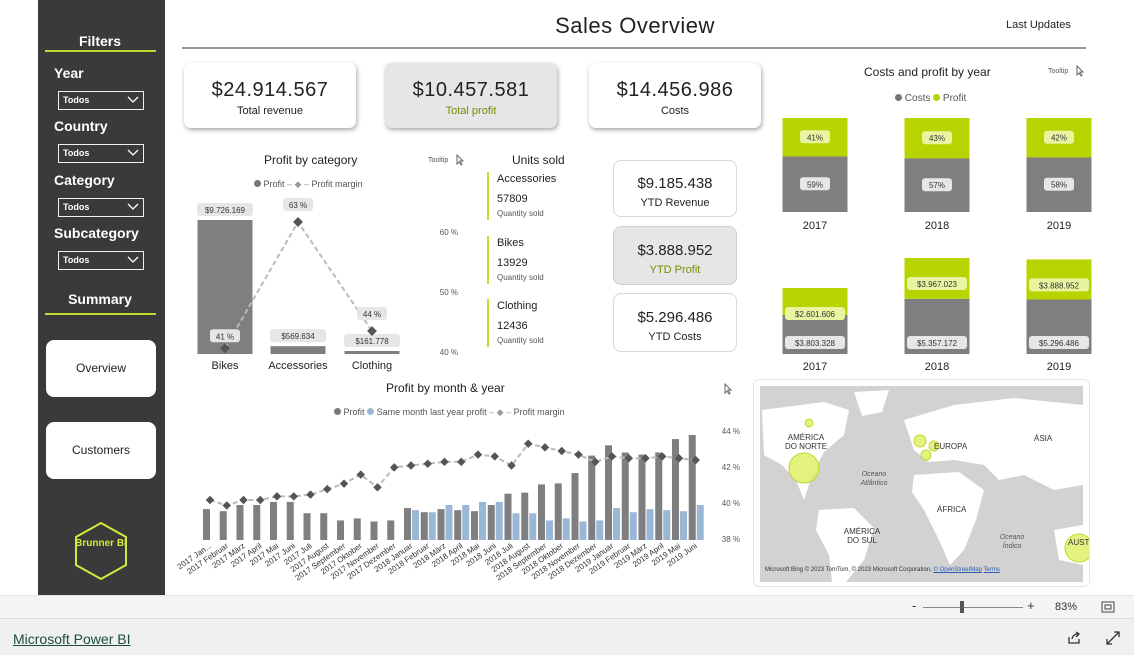  I want to click on zoom-out-button: -, so click(914, 605).